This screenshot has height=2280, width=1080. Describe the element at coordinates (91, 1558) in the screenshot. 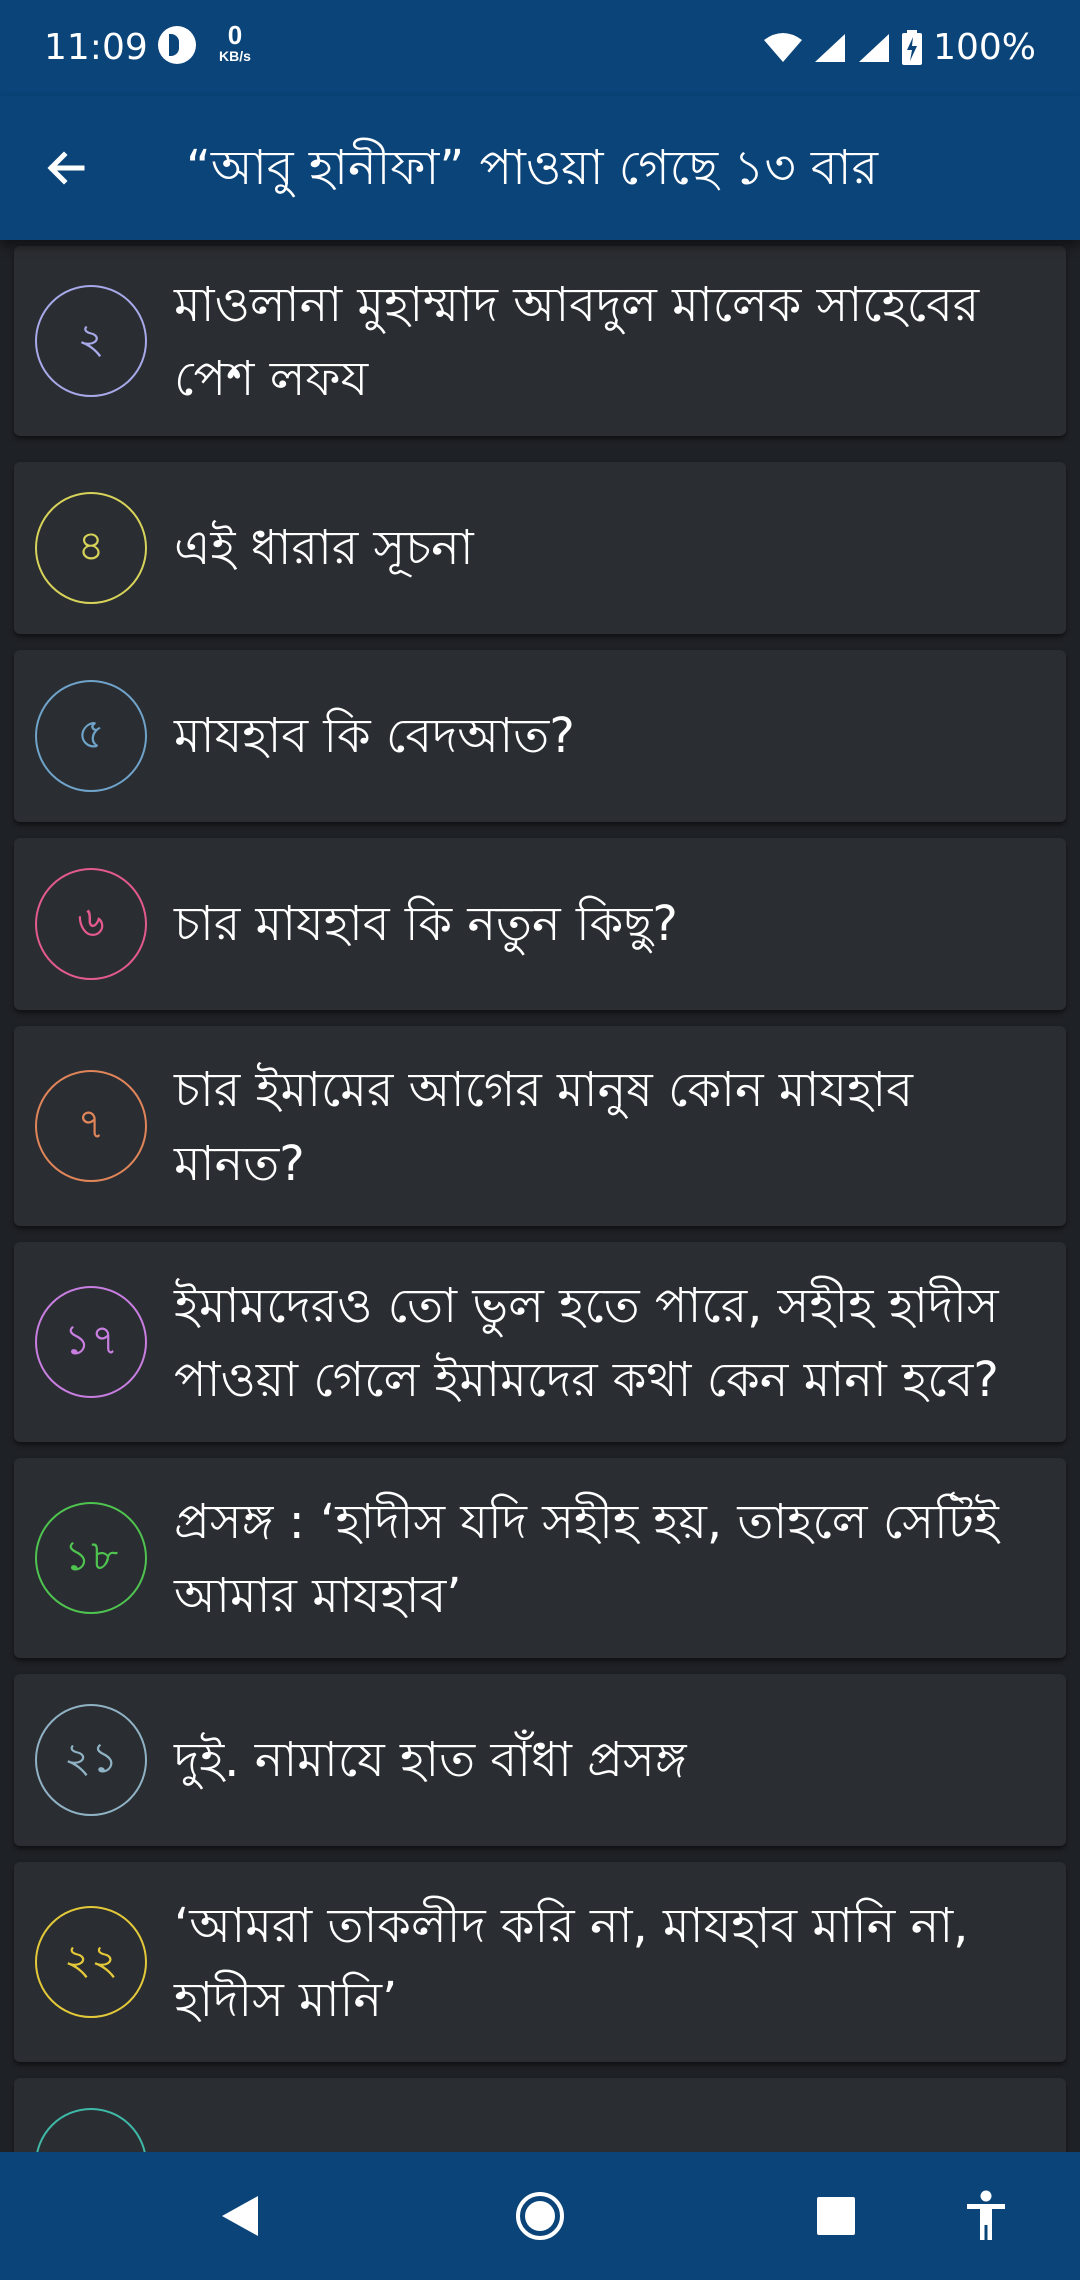

I see `result-number-badge: ১৮` at that location.